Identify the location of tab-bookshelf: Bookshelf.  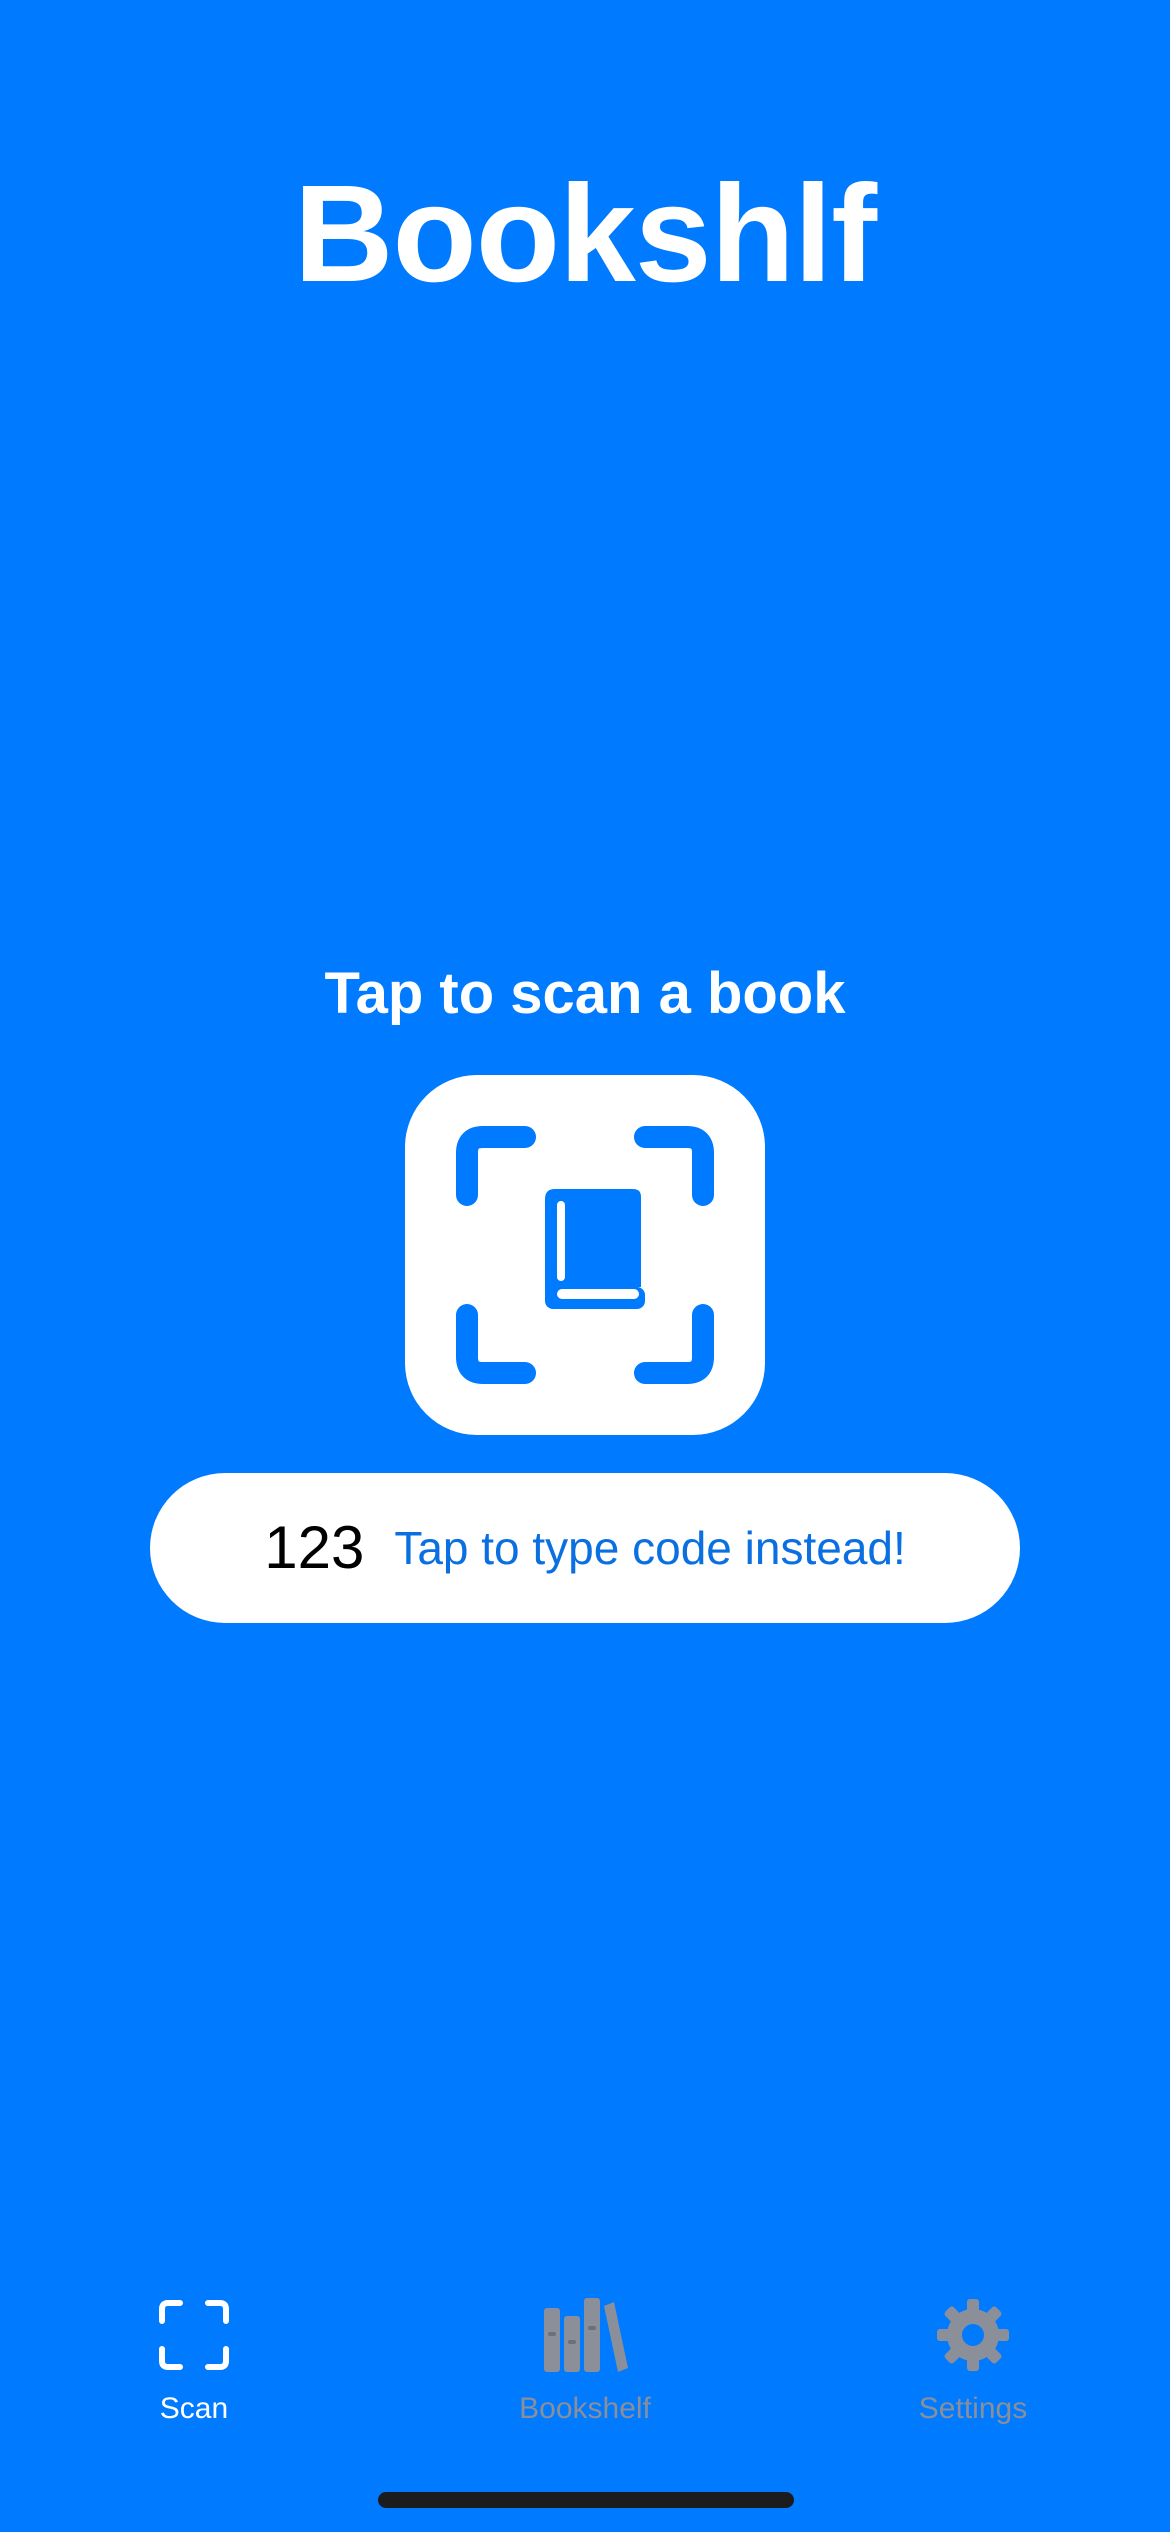
(585, 2365).